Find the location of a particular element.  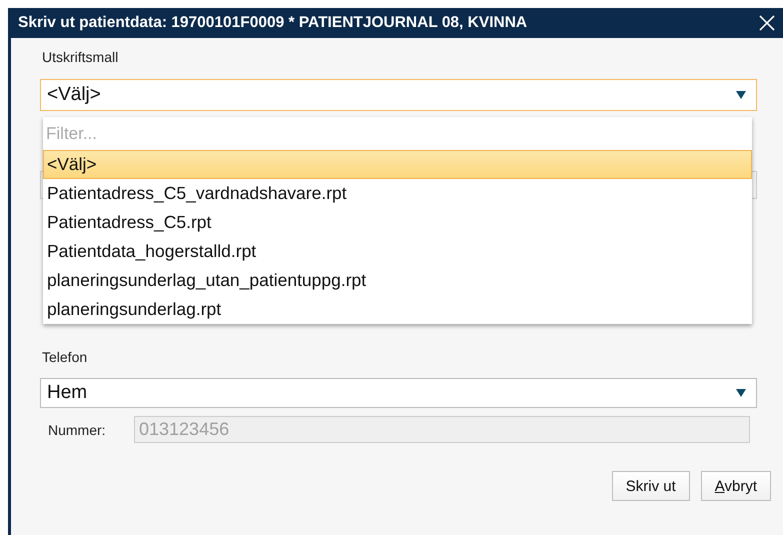

dropdown-option: Patientdata_hogerstalld.rpt is located at coordinates (397, 251).